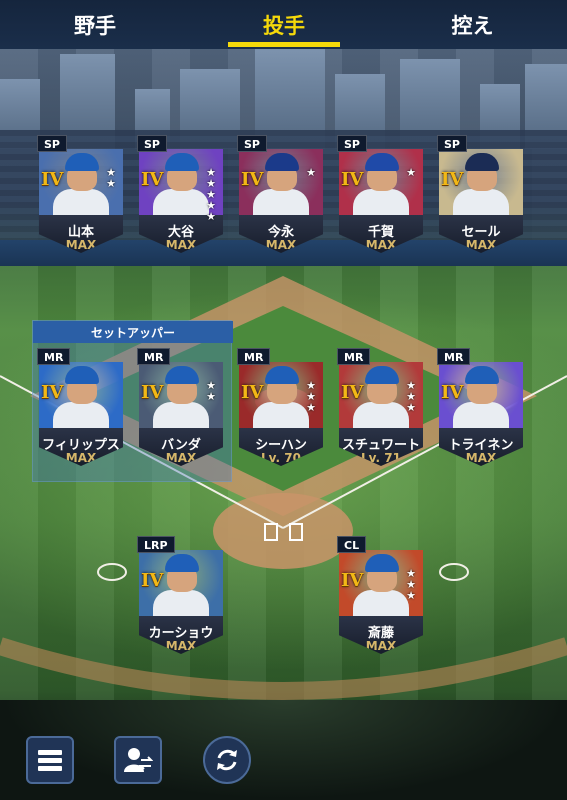  I want to click on player-card: MR IV フィリップス MAX, so click(81, 408).